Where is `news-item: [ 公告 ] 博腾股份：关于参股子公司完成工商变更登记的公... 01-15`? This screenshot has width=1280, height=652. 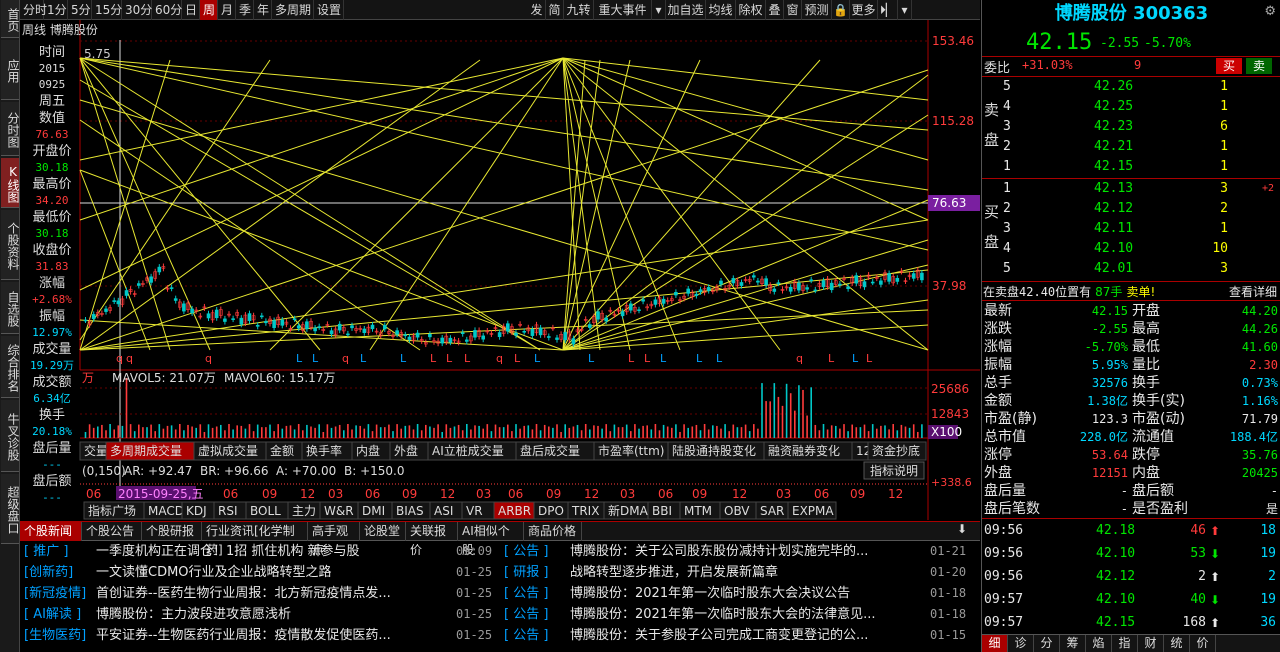 news-item: [ 公告 ] 博腾股份：关于参股子公司完成工商变更登记的公... 01-15 is located at coordinates (739, 635).